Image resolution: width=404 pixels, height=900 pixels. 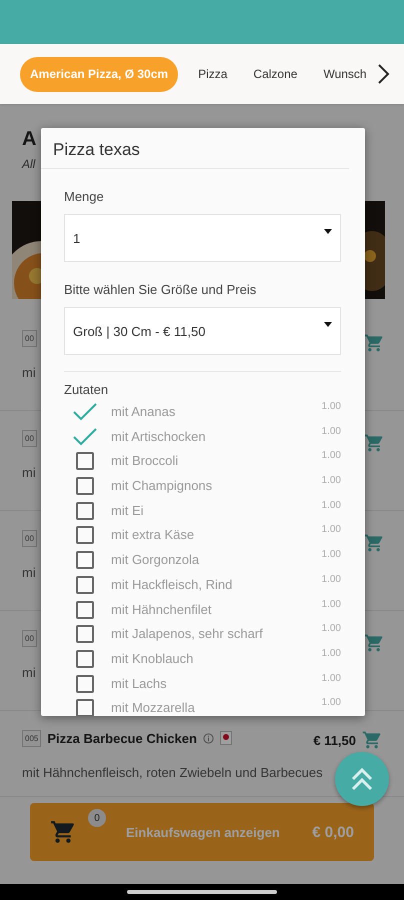 I want to click on view-cart-button: 0 Einkaufswagen anzeigen € 0,00, so click(x=202, y=832).